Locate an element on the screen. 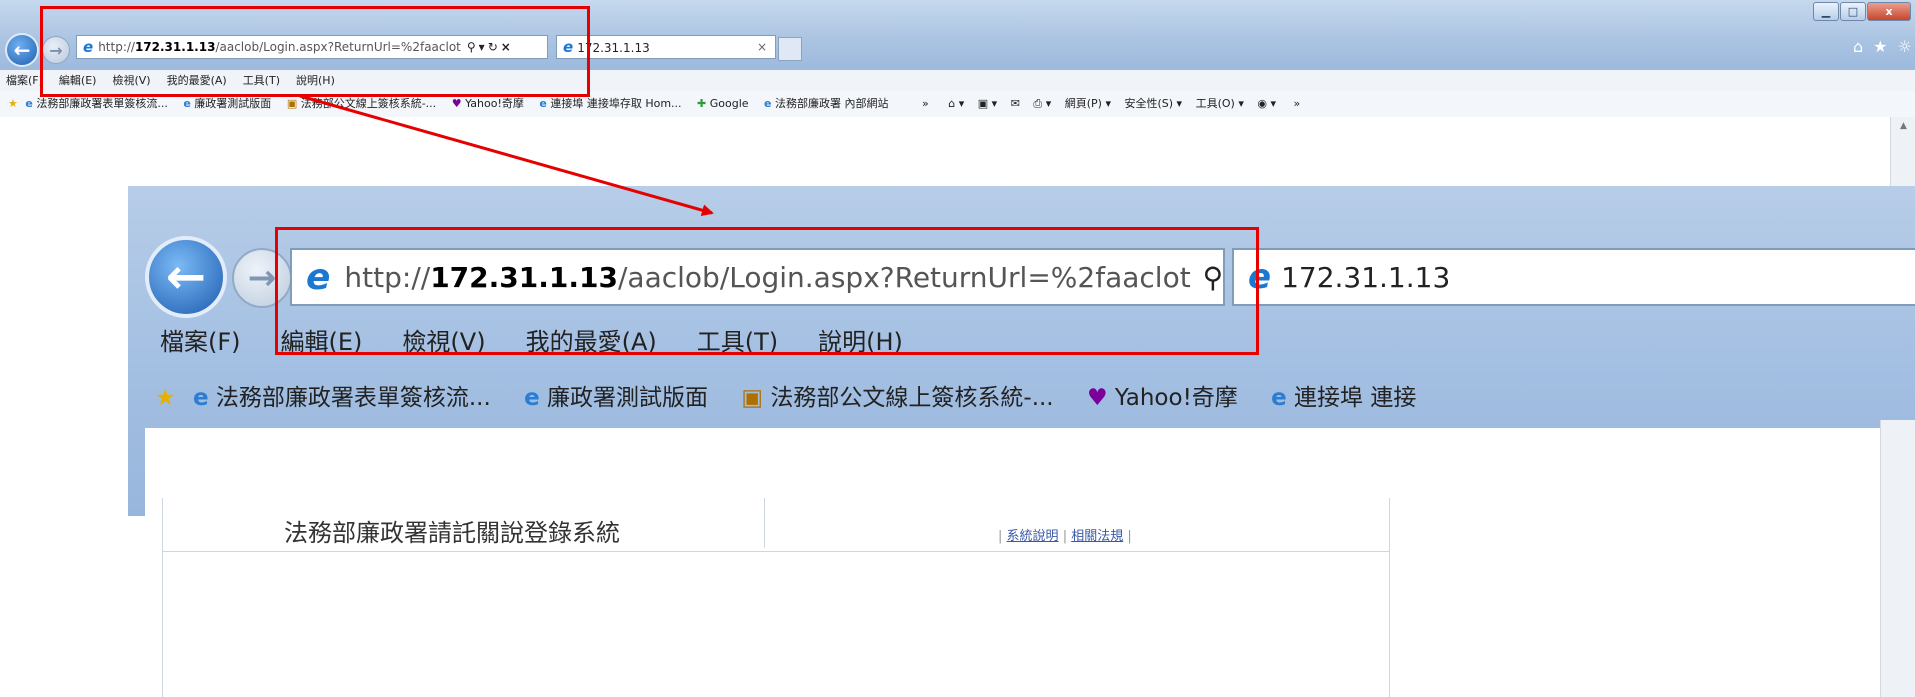 Image resolution: width=1915 pixels, height=697 pixels. highlight-box-small is located at coordinates (315, 51).